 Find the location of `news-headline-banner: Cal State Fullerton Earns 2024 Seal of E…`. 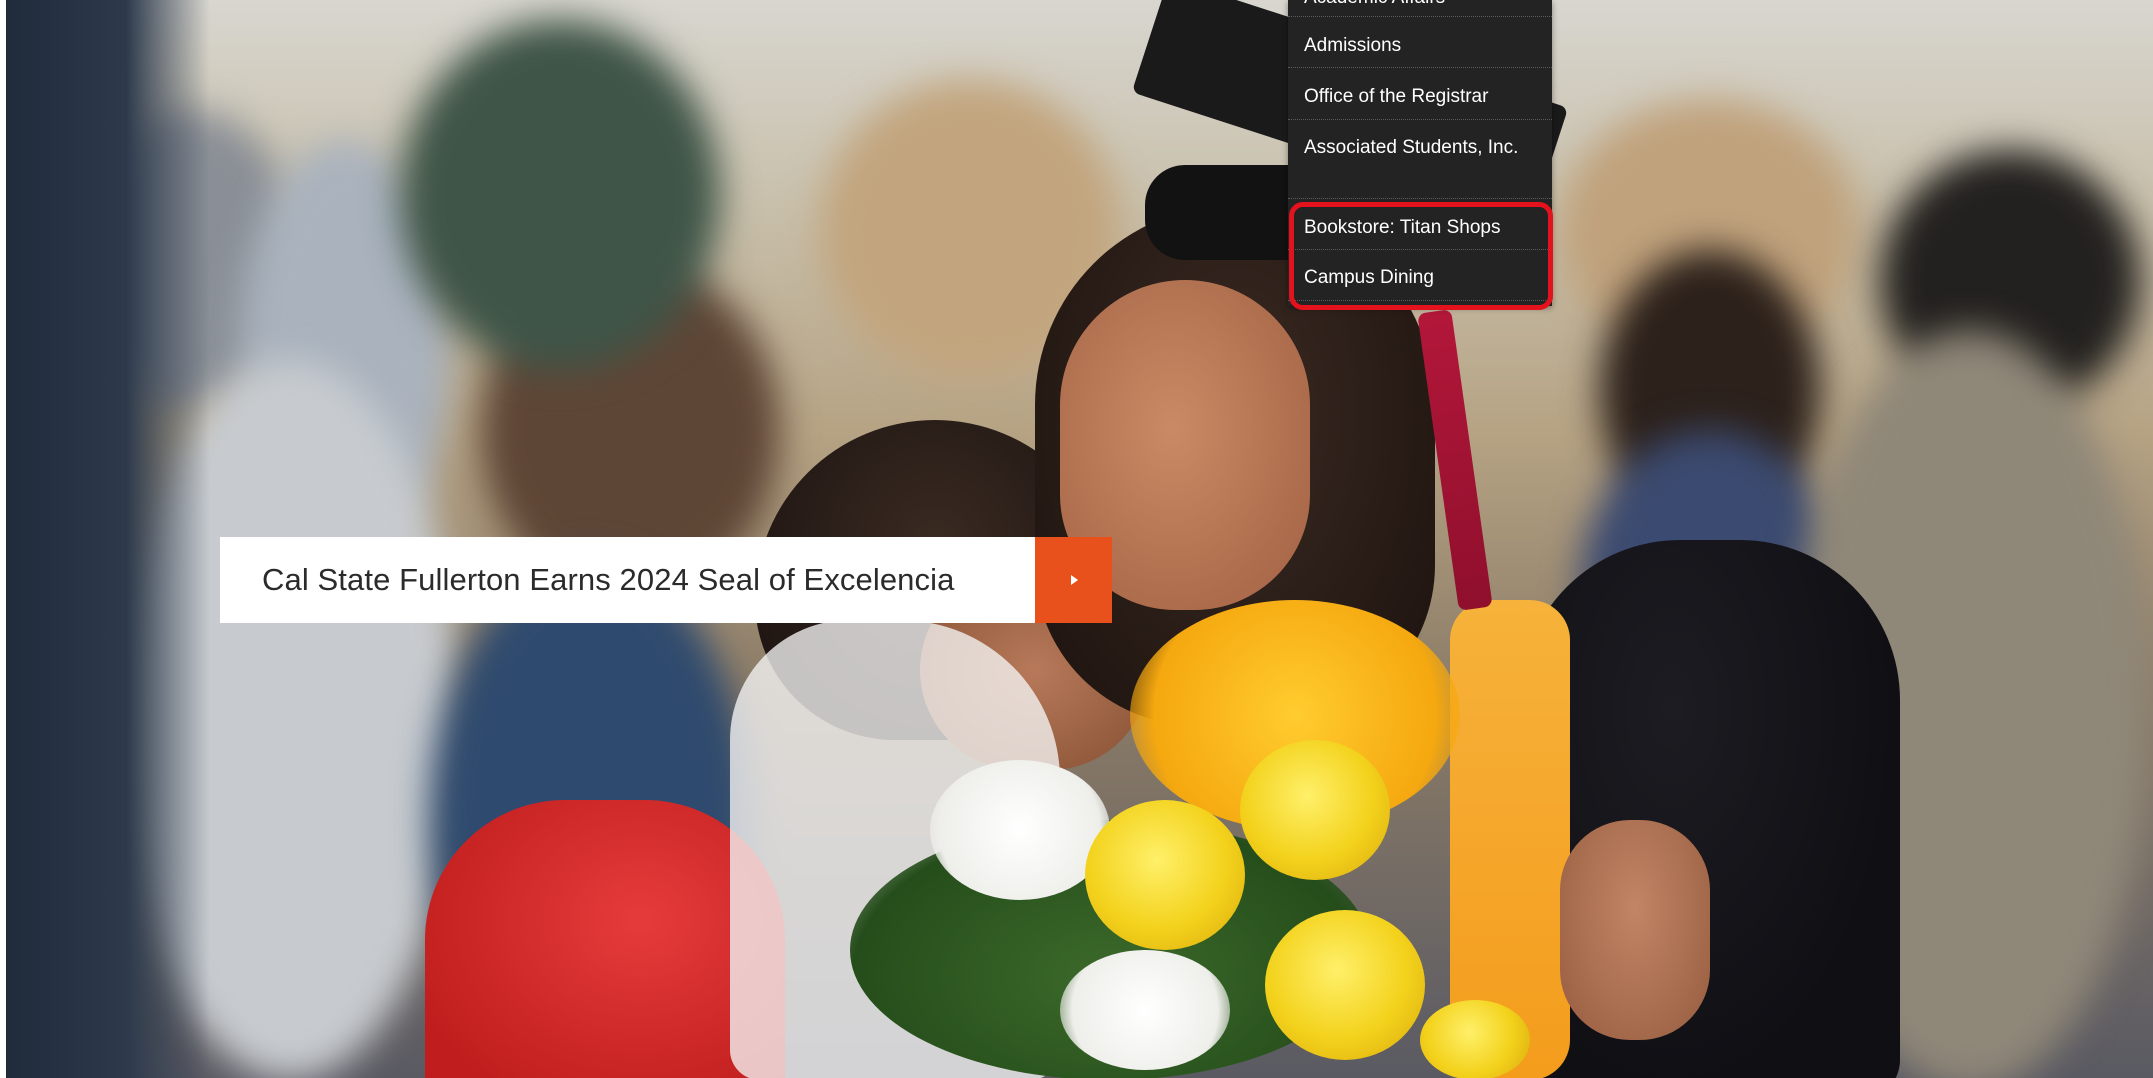

news-headline-banner: Cal State Fullerton Earns 2024 Seal of E… is located at coordinates (666, 580).